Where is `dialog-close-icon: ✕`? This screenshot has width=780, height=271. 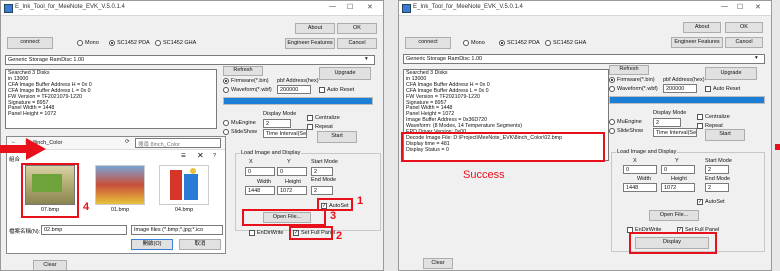
dialog-close-icon: ✕ is located at coordinates (200, 155).